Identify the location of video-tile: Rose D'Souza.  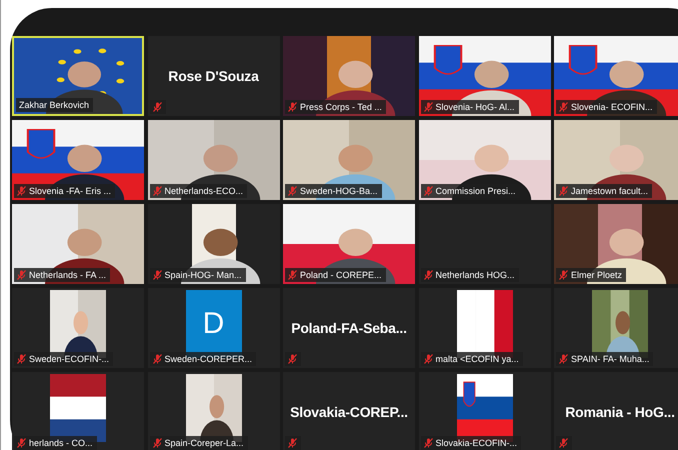
(214, 76).